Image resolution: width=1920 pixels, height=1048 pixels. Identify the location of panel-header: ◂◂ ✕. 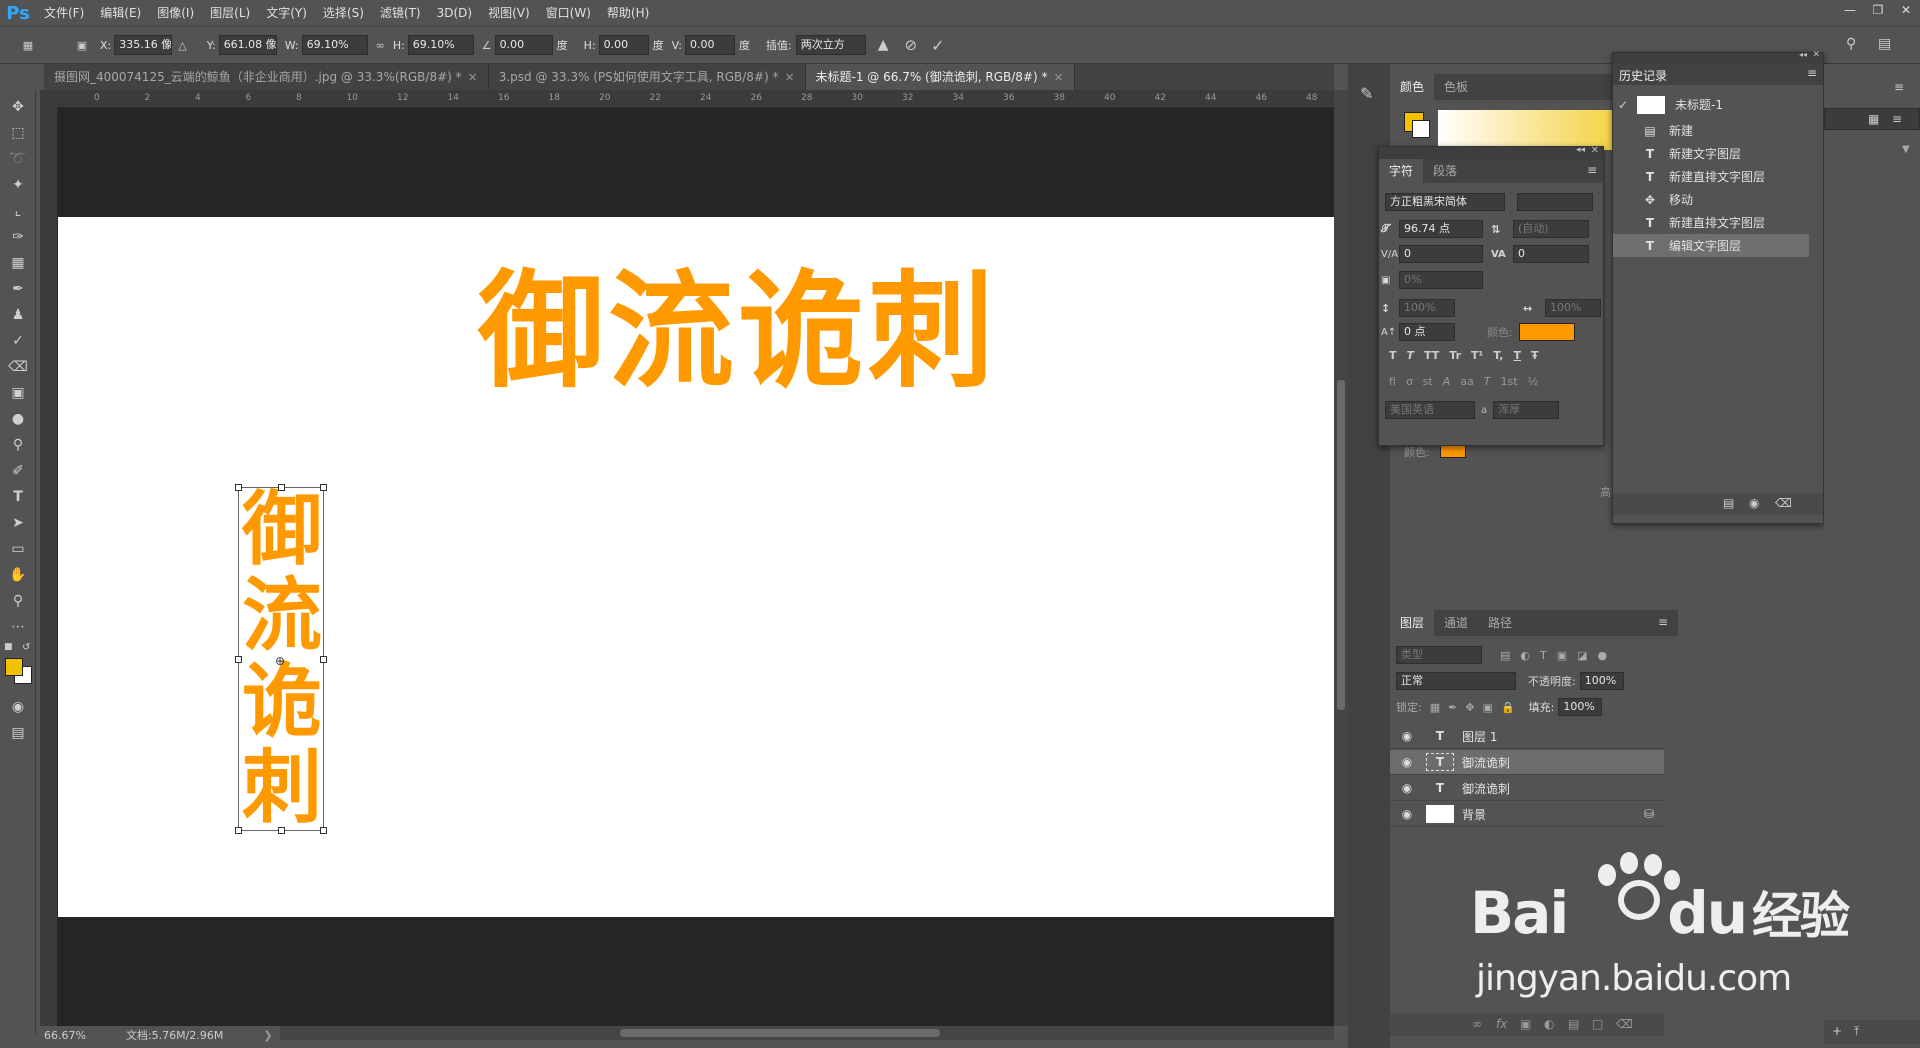
(1718, 56).